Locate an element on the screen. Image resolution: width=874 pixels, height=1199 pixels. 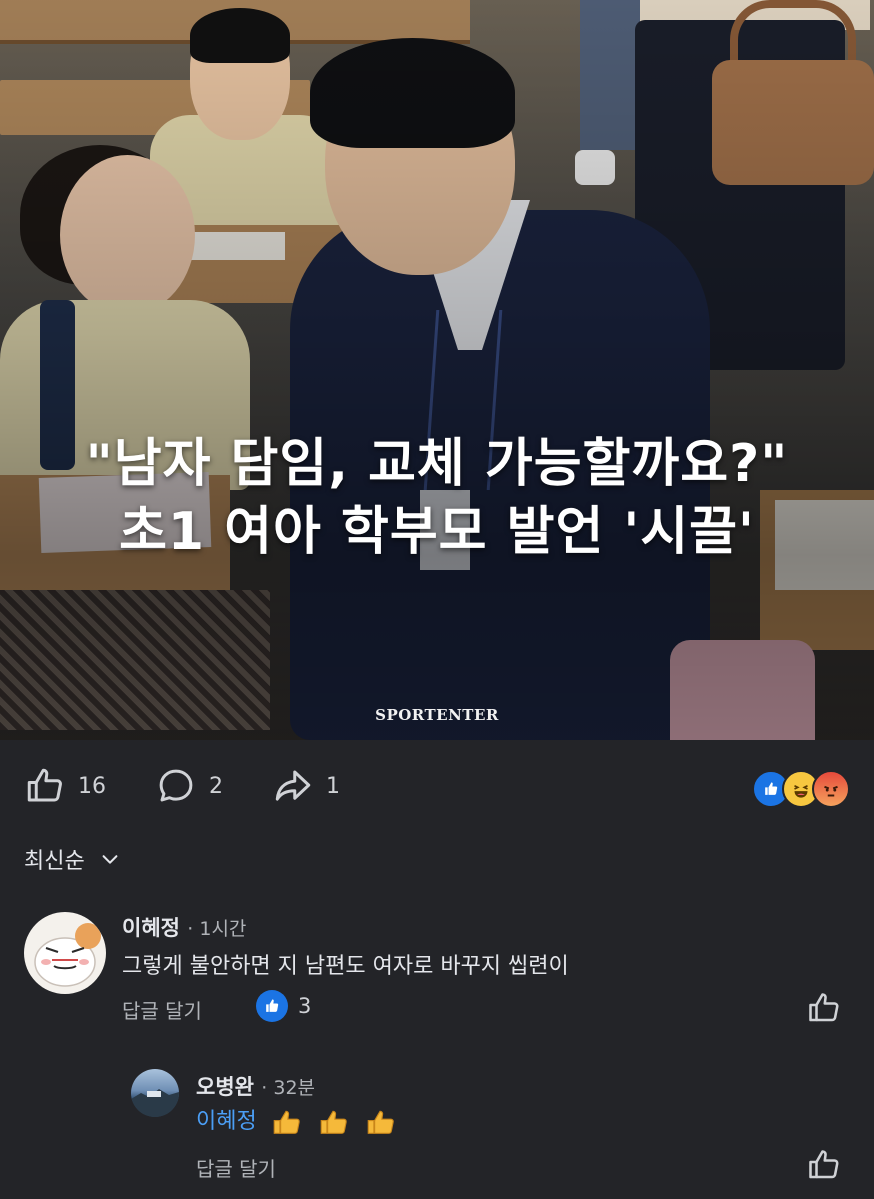
reply-text: 이혜정 is located at coordinates (297, 1121).